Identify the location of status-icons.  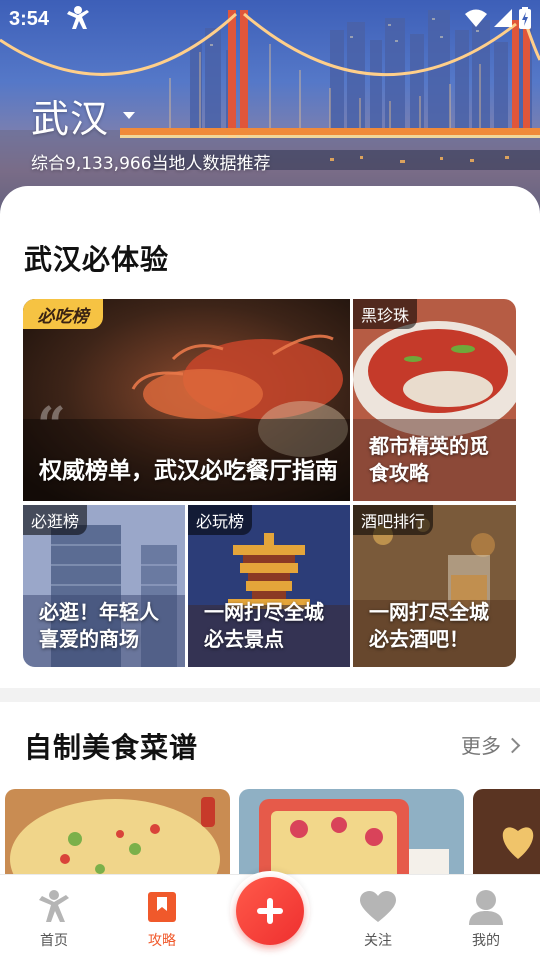
(498, 18).